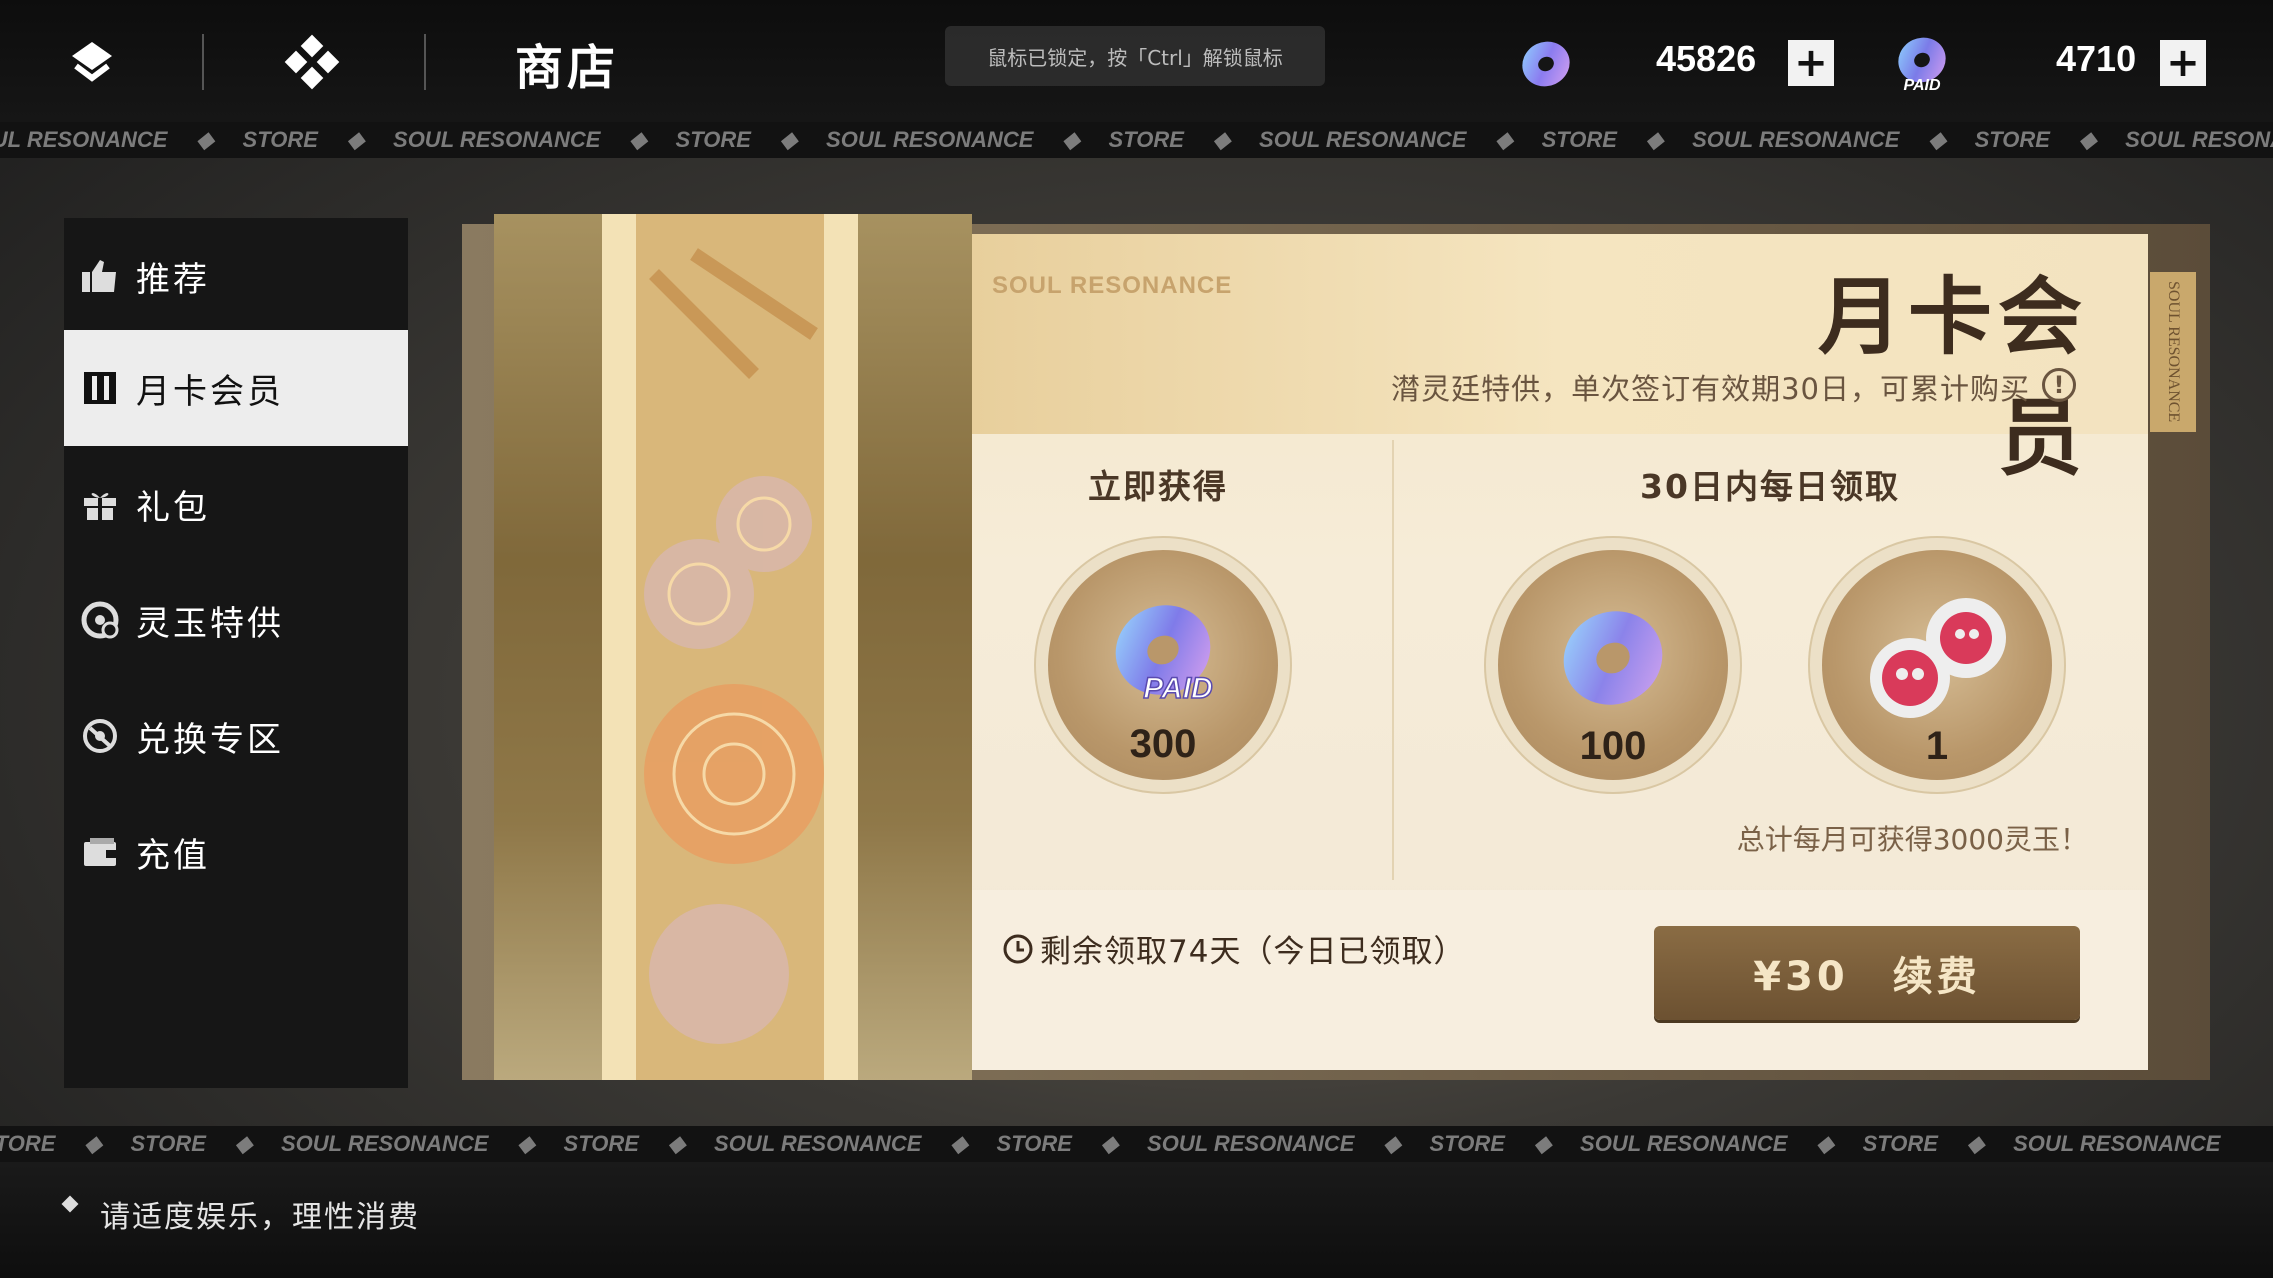 The width and height of the screenshot is (2273, 1278). What do you see at coordinates (1912, 839) in the screenshot?
I see `monthly-total-note: 总计每月可获得3000灵玉！` at bounding box center [1912, 839].